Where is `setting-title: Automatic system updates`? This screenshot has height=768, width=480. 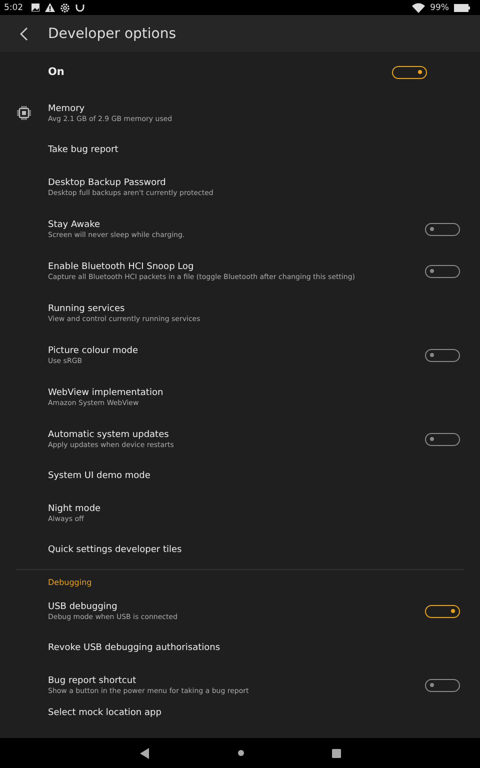
setting-title: Automatic system updates is located at coordinates (109, 435).